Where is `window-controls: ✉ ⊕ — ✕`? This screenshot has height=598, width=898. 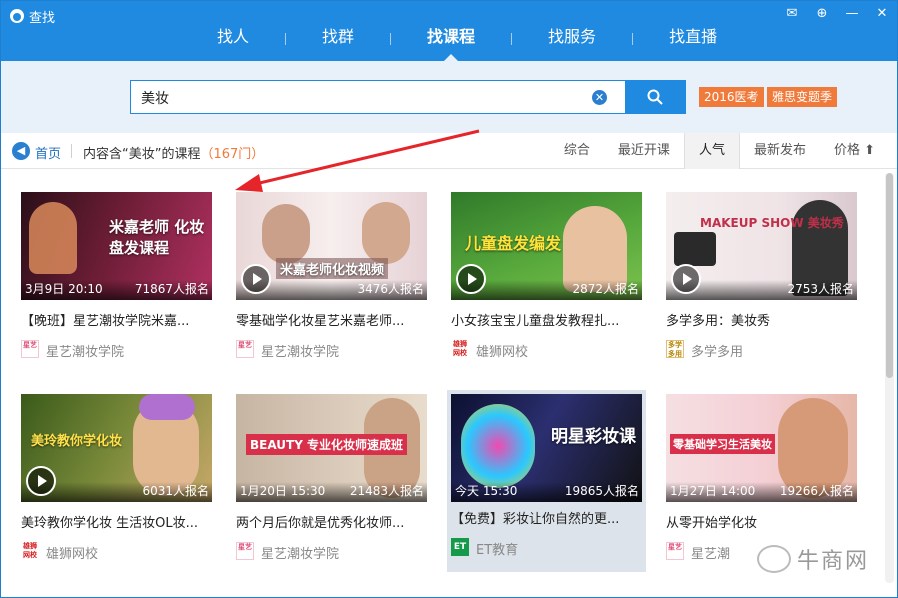
window-controls: ✉ ⊕ — ✕ is located at coordinates (837, 14).